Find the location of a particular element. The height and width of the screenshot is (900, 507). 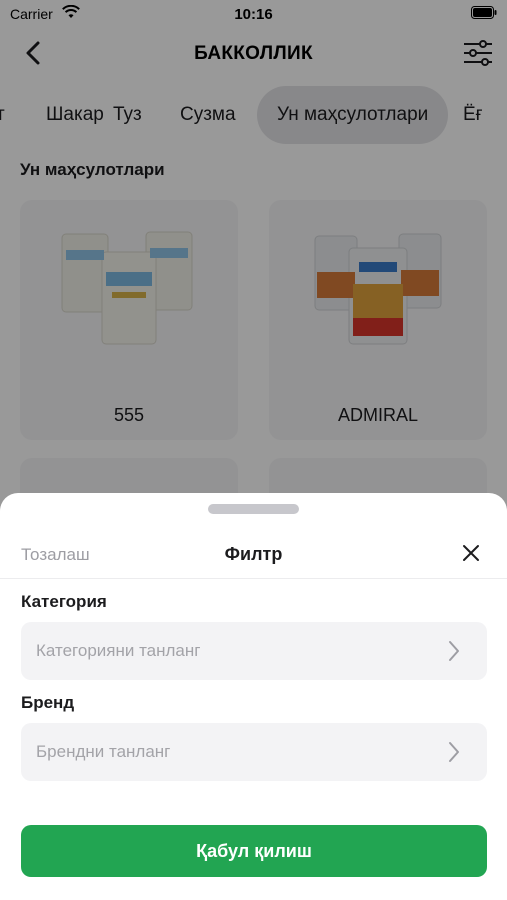

sheet-header: Тозалаш Филтр is located at coordinates (253, 555).